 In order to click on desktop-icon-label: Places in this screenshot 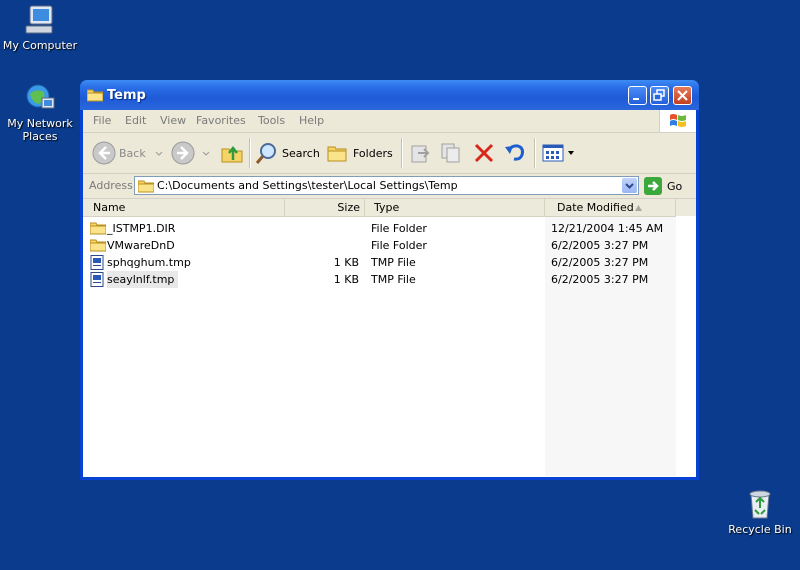, I will do `click(40, 136)`.